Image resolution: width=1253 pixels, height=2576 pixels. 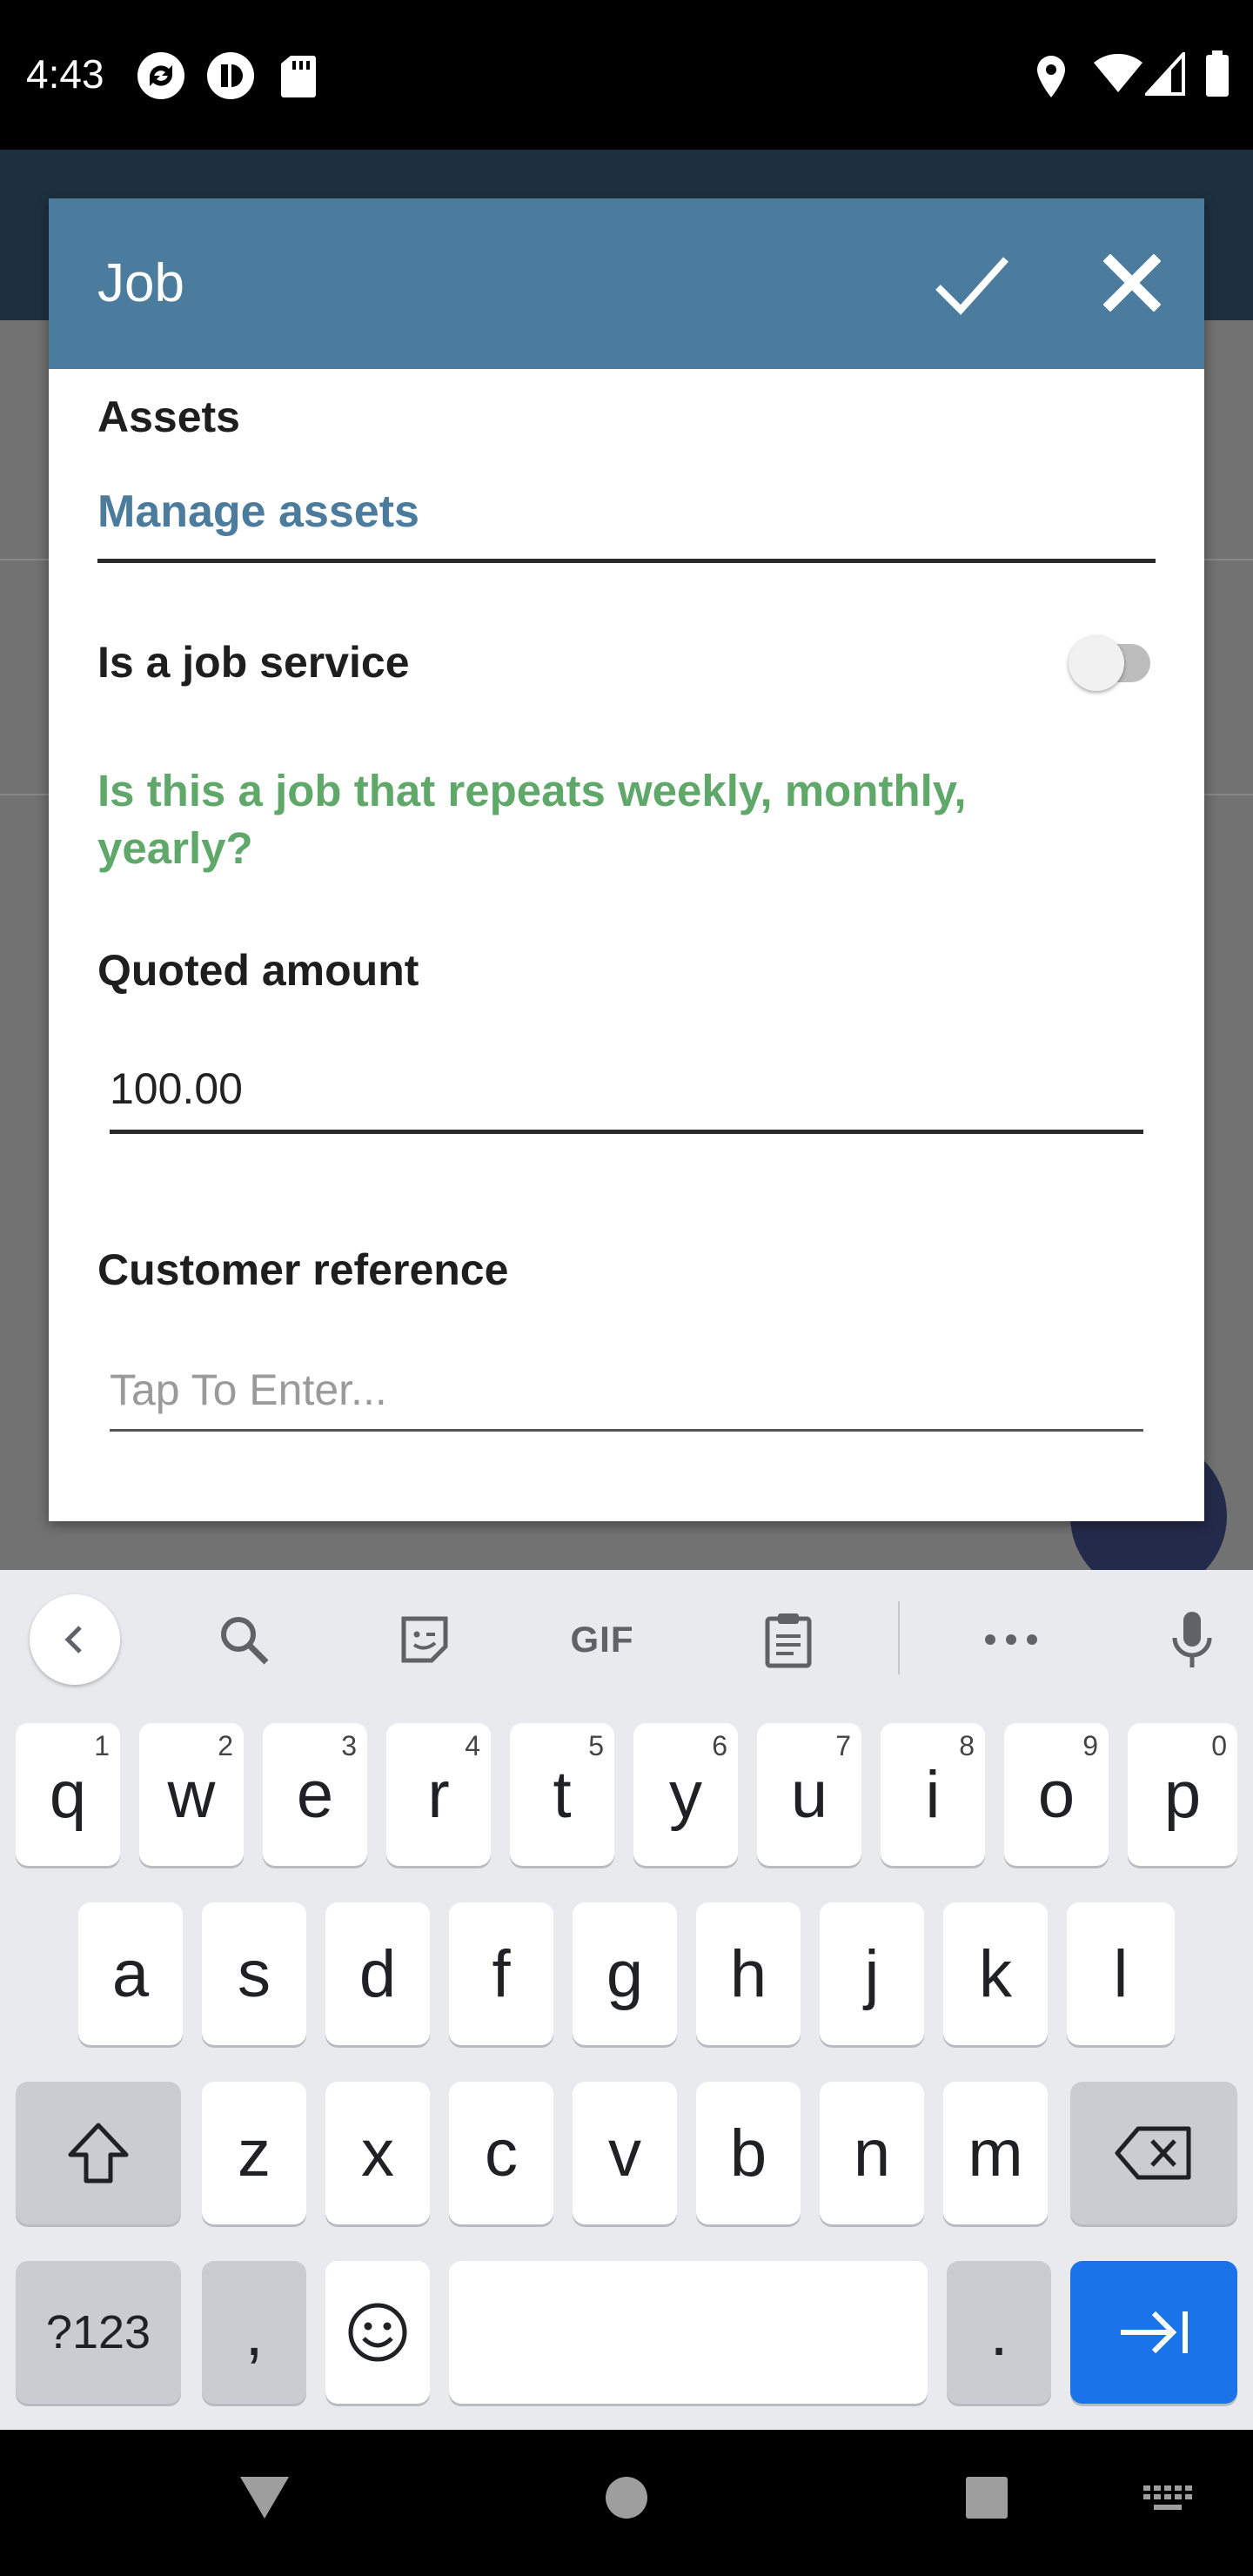 What do you see at coordinates (748, 1973) in the screenshot?
I see `key-h: h` at bounding box center [748, 1973].